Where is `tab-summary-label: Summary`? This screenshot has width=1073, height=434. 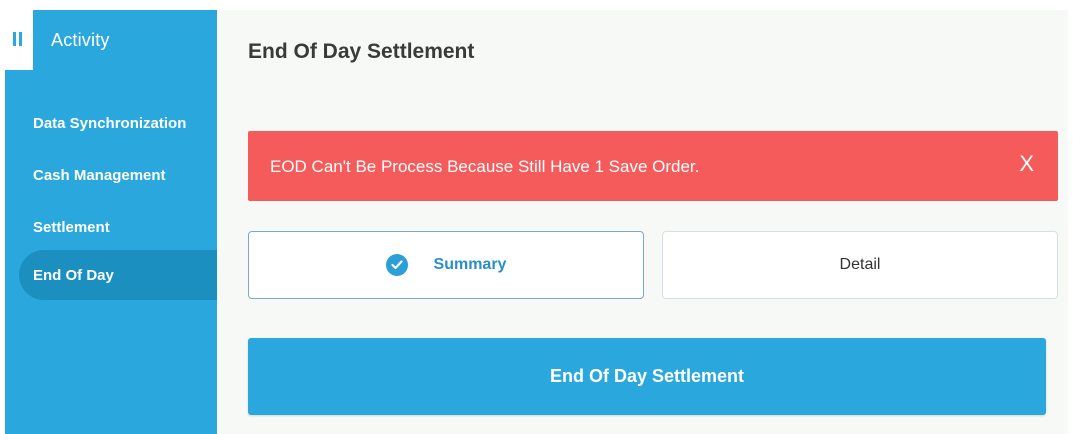
tab-summary-label: Summary is located at coordinates (470, 264).